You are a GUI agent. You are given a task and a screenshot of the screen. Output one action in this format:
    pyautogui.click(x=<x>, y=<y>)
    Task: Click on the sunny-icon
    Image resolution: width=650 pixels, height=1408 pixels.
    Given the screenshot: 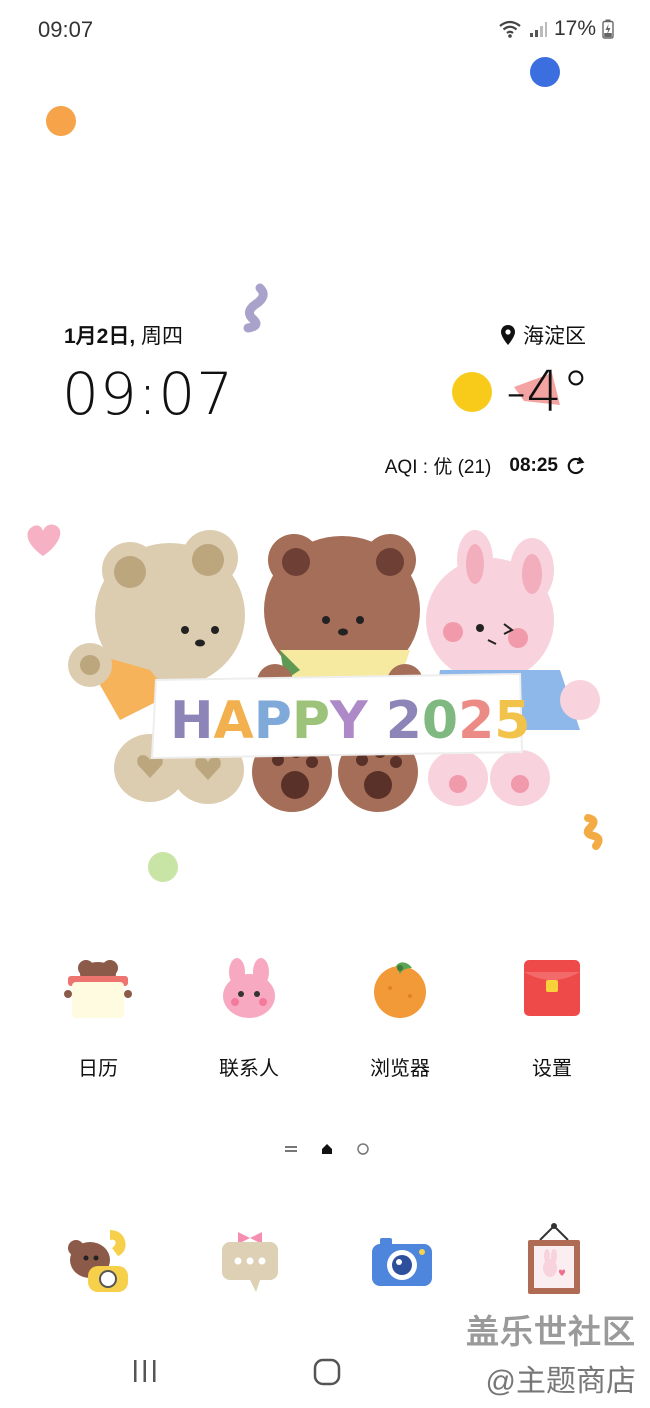 What is the action you would take?
    pyautogui.click(x=472, y=392)
    